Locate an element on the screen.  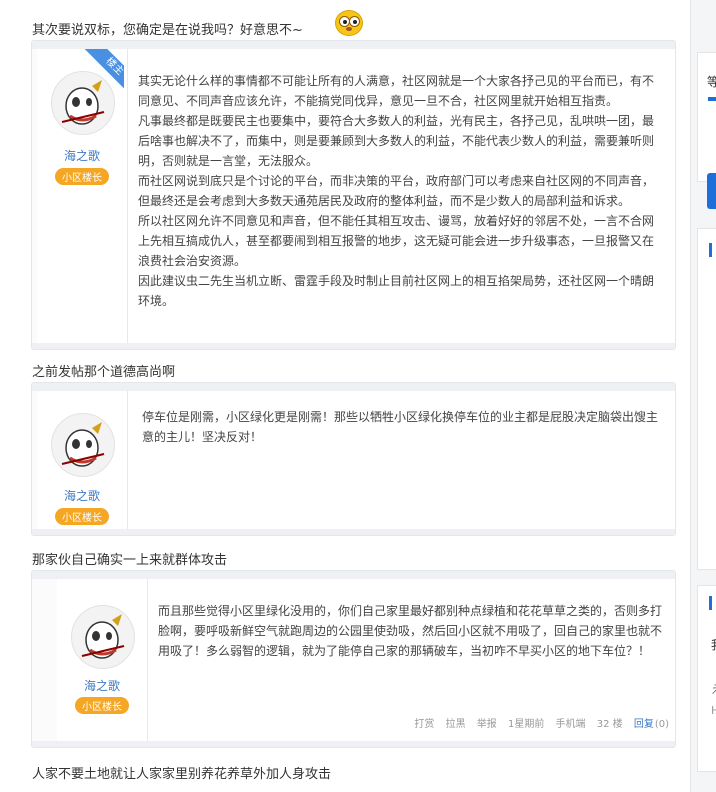
report-link: 举报 is located at coordinates (487, 724).